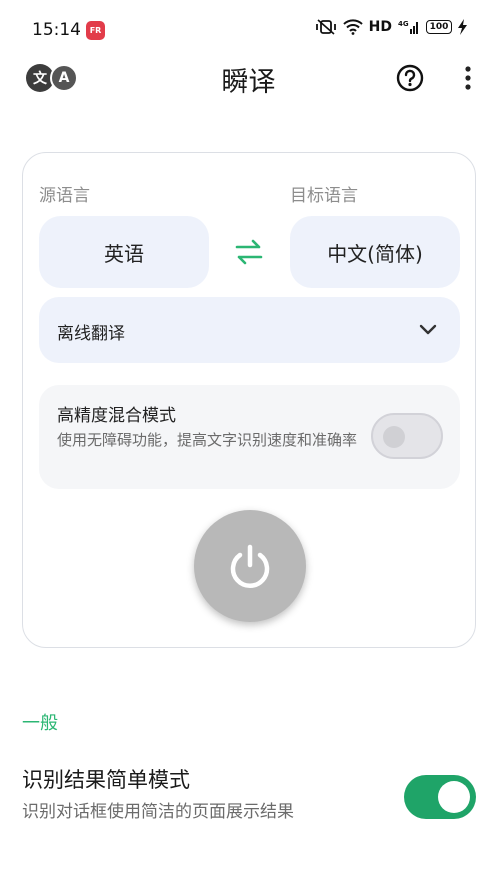  Describe the element at coordinates (106, 780) in the screenshot. I see `simple-mode-title: 识别结果简单模式` at that location.